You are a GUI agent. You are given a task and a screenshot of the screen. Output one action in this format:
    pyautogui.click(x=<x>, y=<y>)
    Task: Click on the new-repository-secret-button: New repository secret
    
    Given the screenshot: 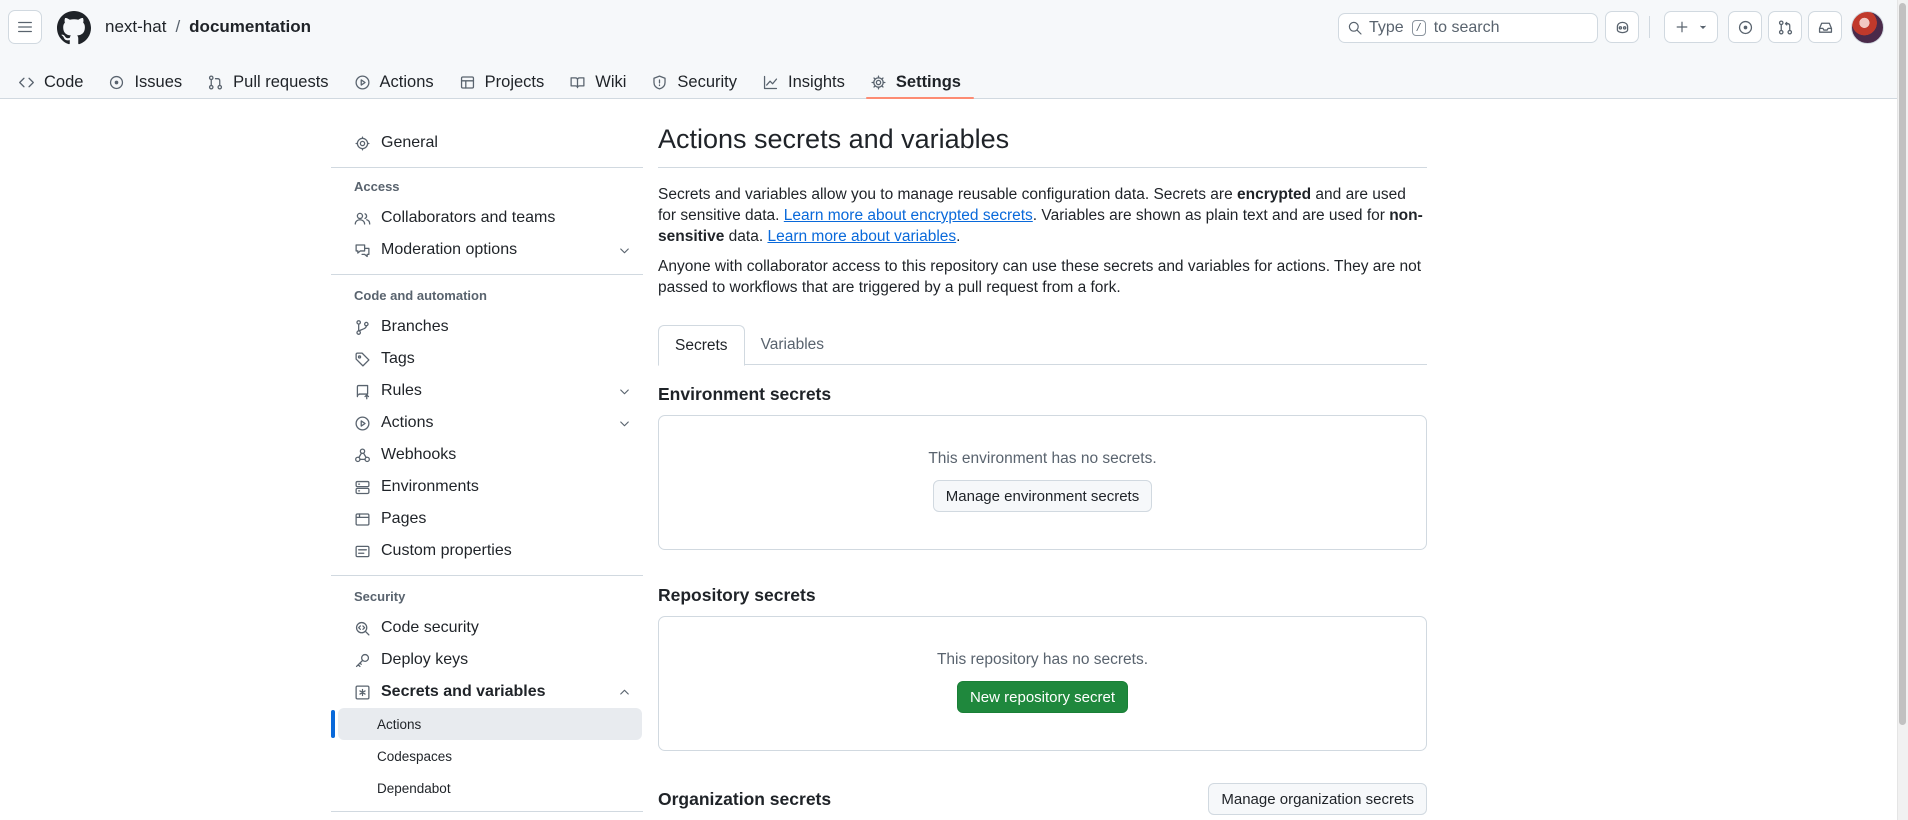 What is the action you would take?
    pyautogui.click(x=1042, y=697)
    